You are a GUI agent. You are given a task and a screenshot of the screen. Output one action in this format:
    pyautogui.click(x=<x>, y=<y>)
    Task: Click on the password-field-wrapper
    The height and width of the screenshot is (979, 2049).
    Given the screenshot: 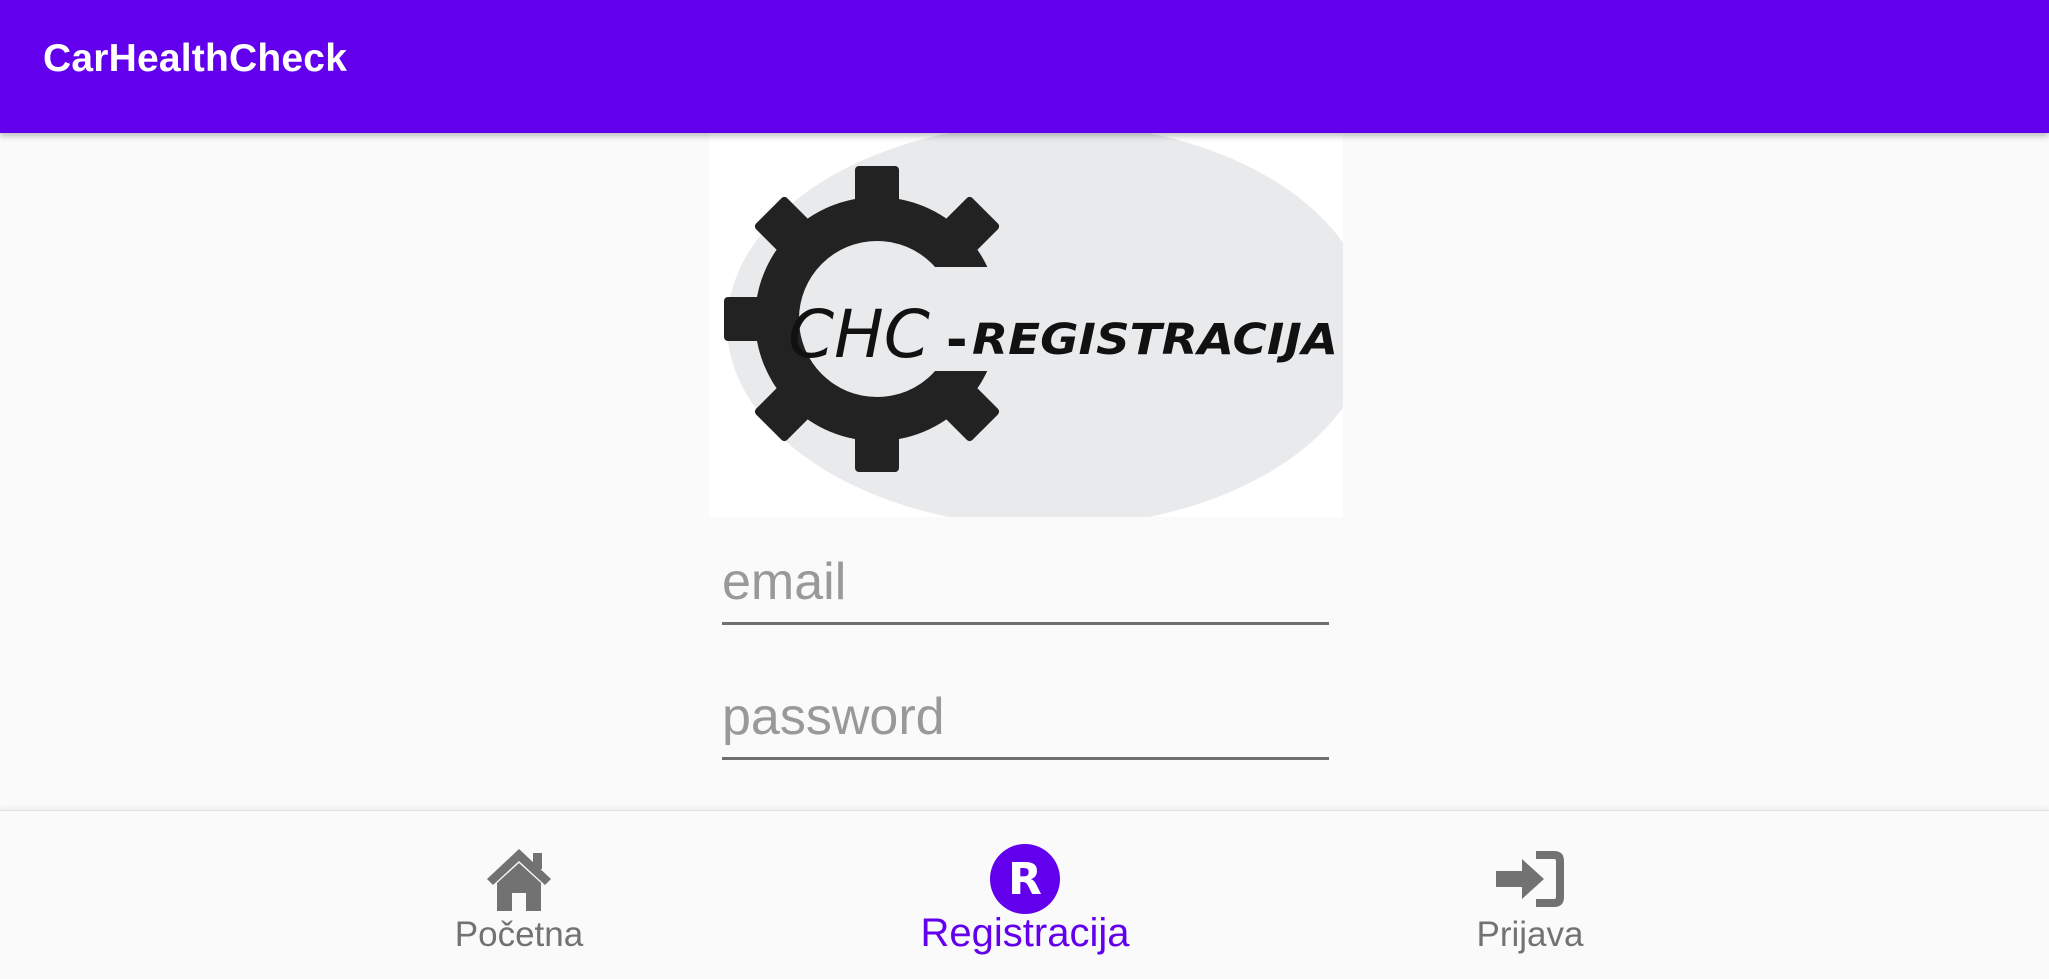 What is the action you would take?
    pyautogui.click(x=1025, y=723)
    